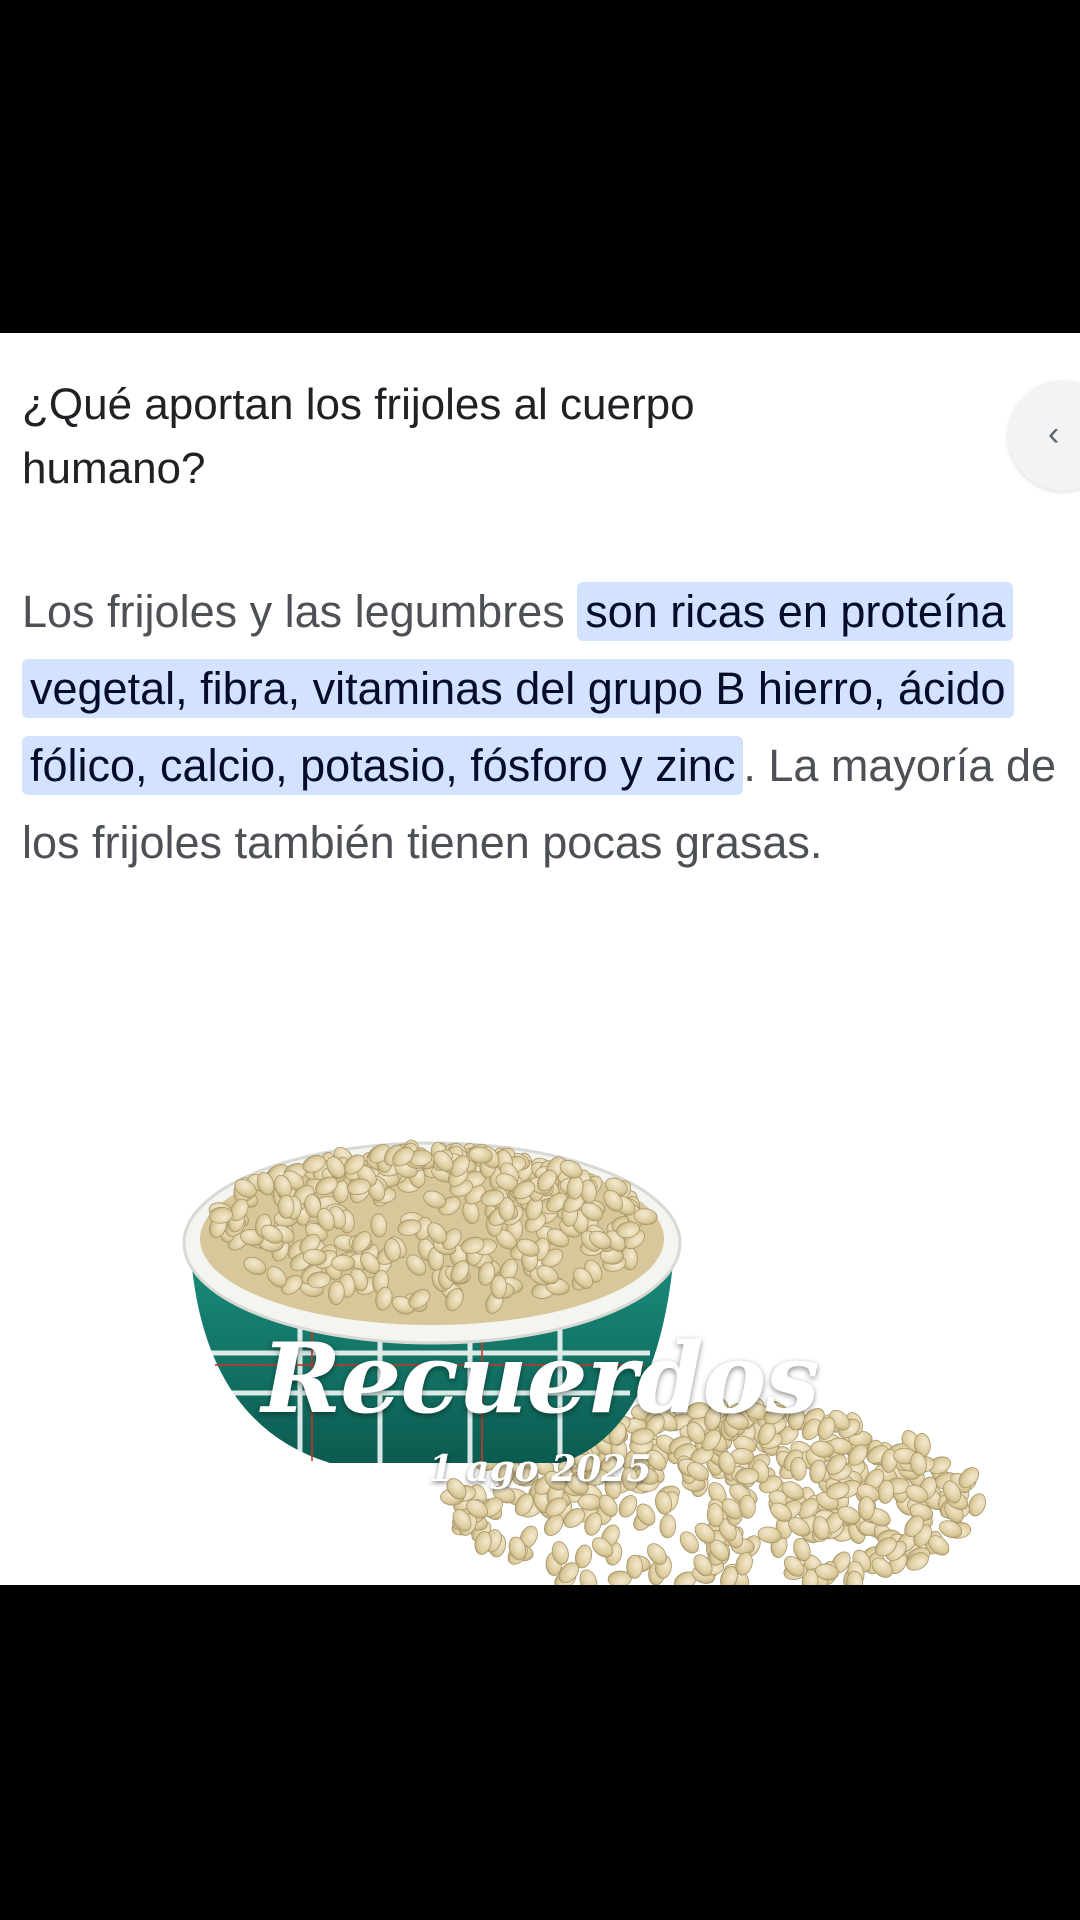  I want to click on chevron-left-icon: ‹, so click(1054, 434).